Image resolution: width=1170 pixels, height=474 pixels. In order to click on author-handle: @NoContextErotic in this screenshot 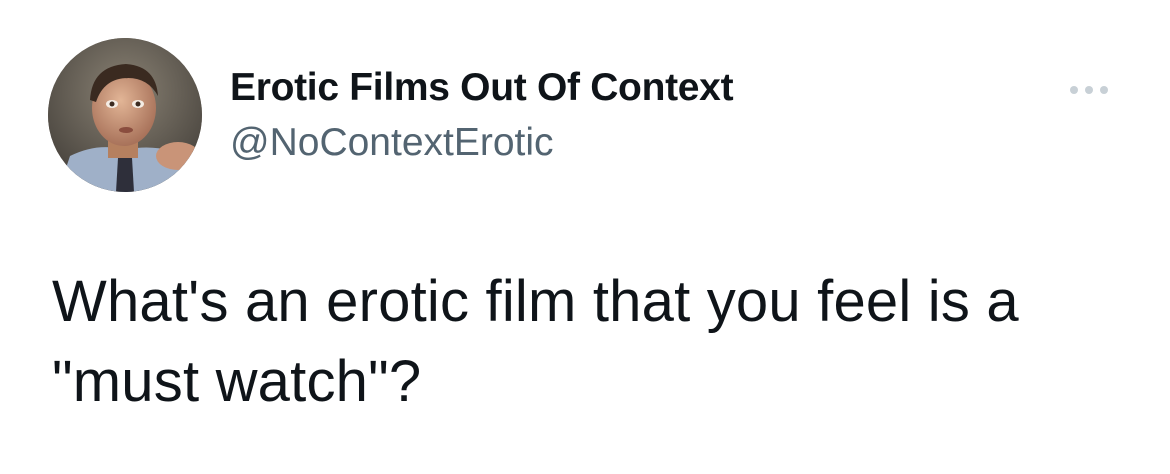, I will do `click(392, 143)`.